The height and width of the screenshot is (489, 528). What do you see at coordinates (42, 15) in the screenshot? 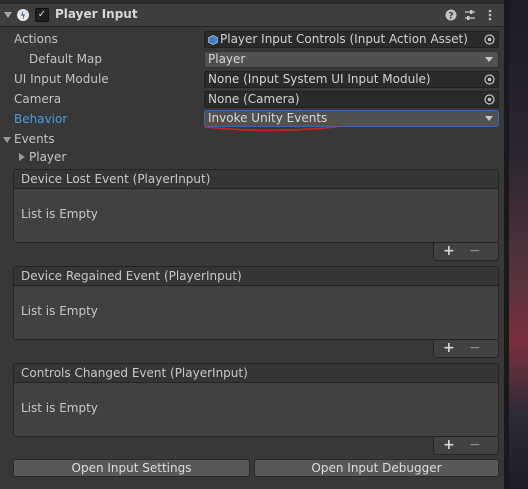
I see `component-enabled-checkbox: ✓` at bounding box center [42, 15].